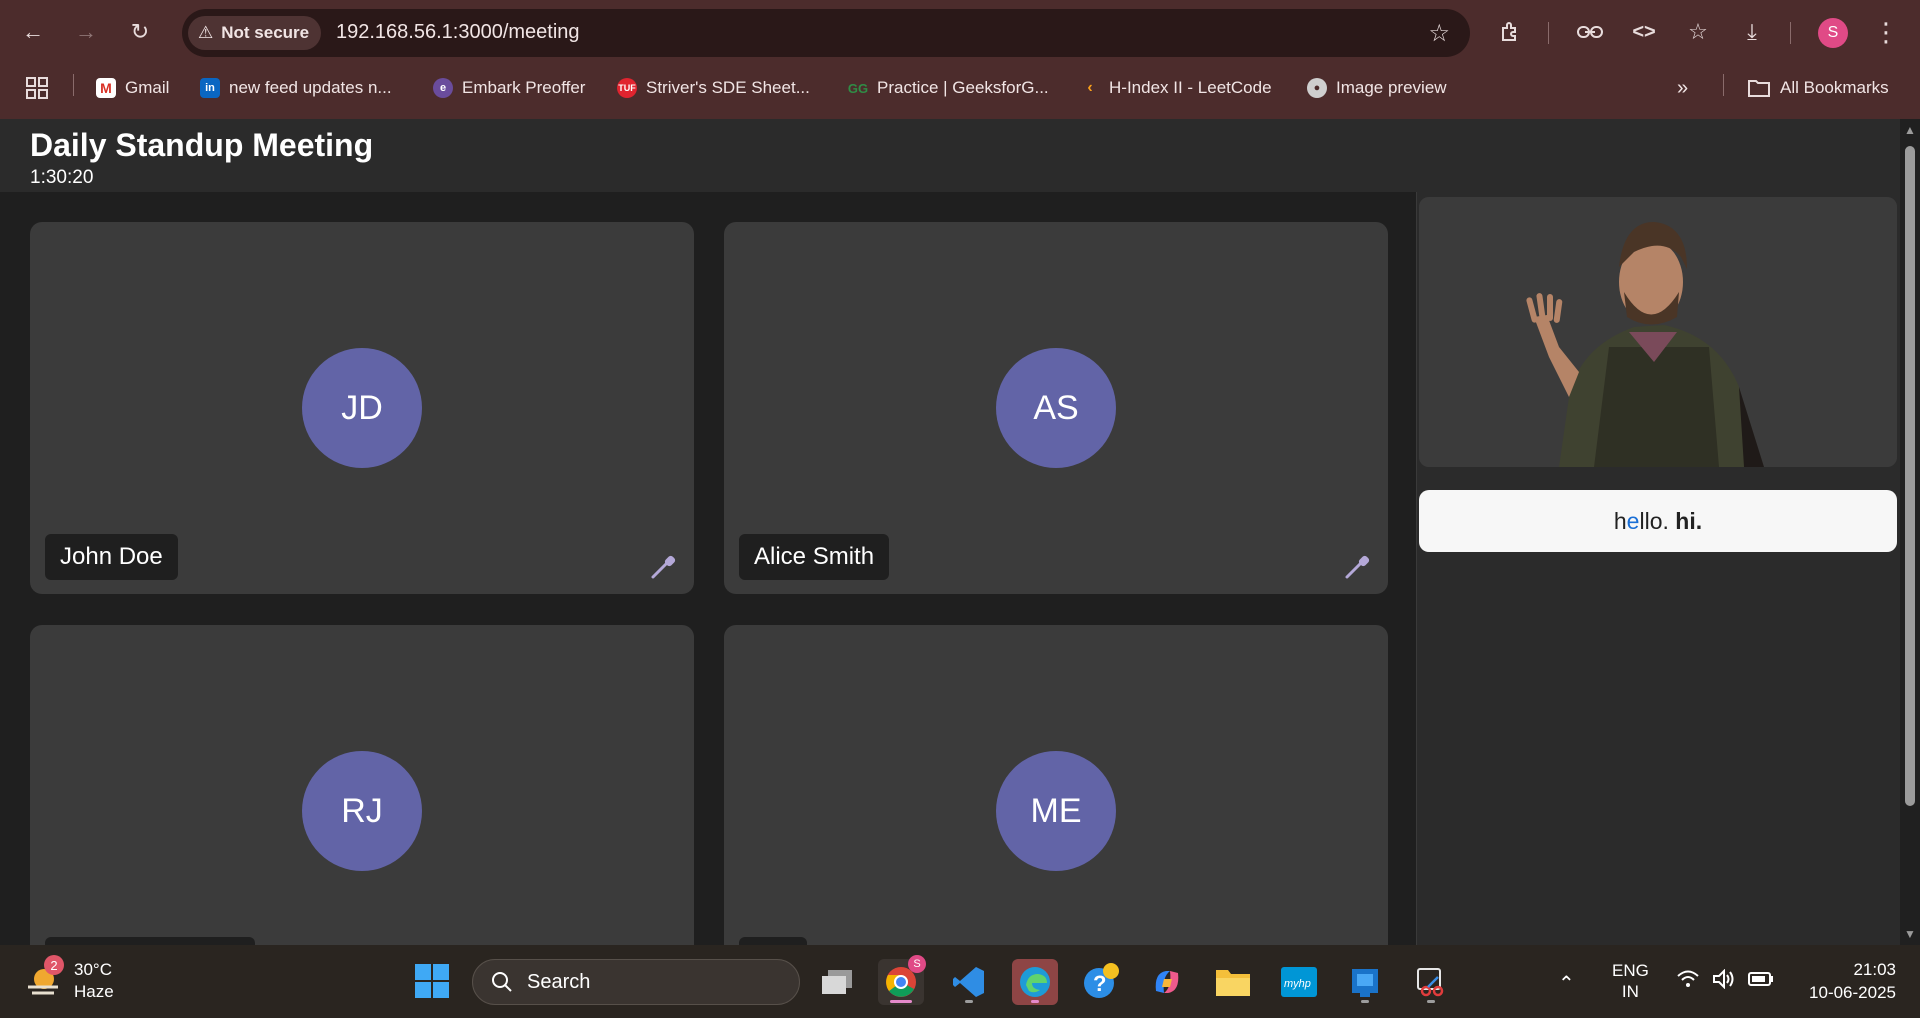  Describe the element at coordinates (1630, 991) in the screenshot. I see `region-code: IN` at that location.